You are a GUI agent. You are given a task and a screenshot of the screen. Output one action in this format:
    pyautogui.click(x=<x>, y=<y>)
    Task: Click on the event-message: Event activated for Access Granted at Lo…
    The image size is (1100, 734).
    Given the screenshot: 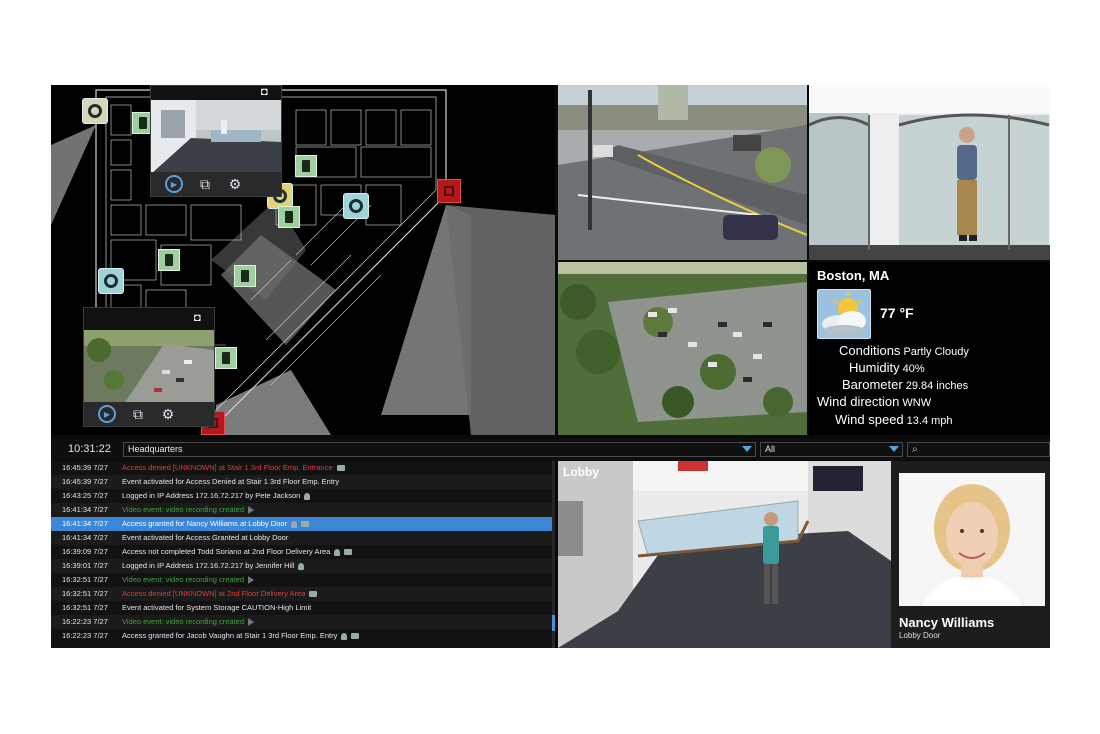 What is the action you would take?
    pyautogui.click(x=205, y=537)
    